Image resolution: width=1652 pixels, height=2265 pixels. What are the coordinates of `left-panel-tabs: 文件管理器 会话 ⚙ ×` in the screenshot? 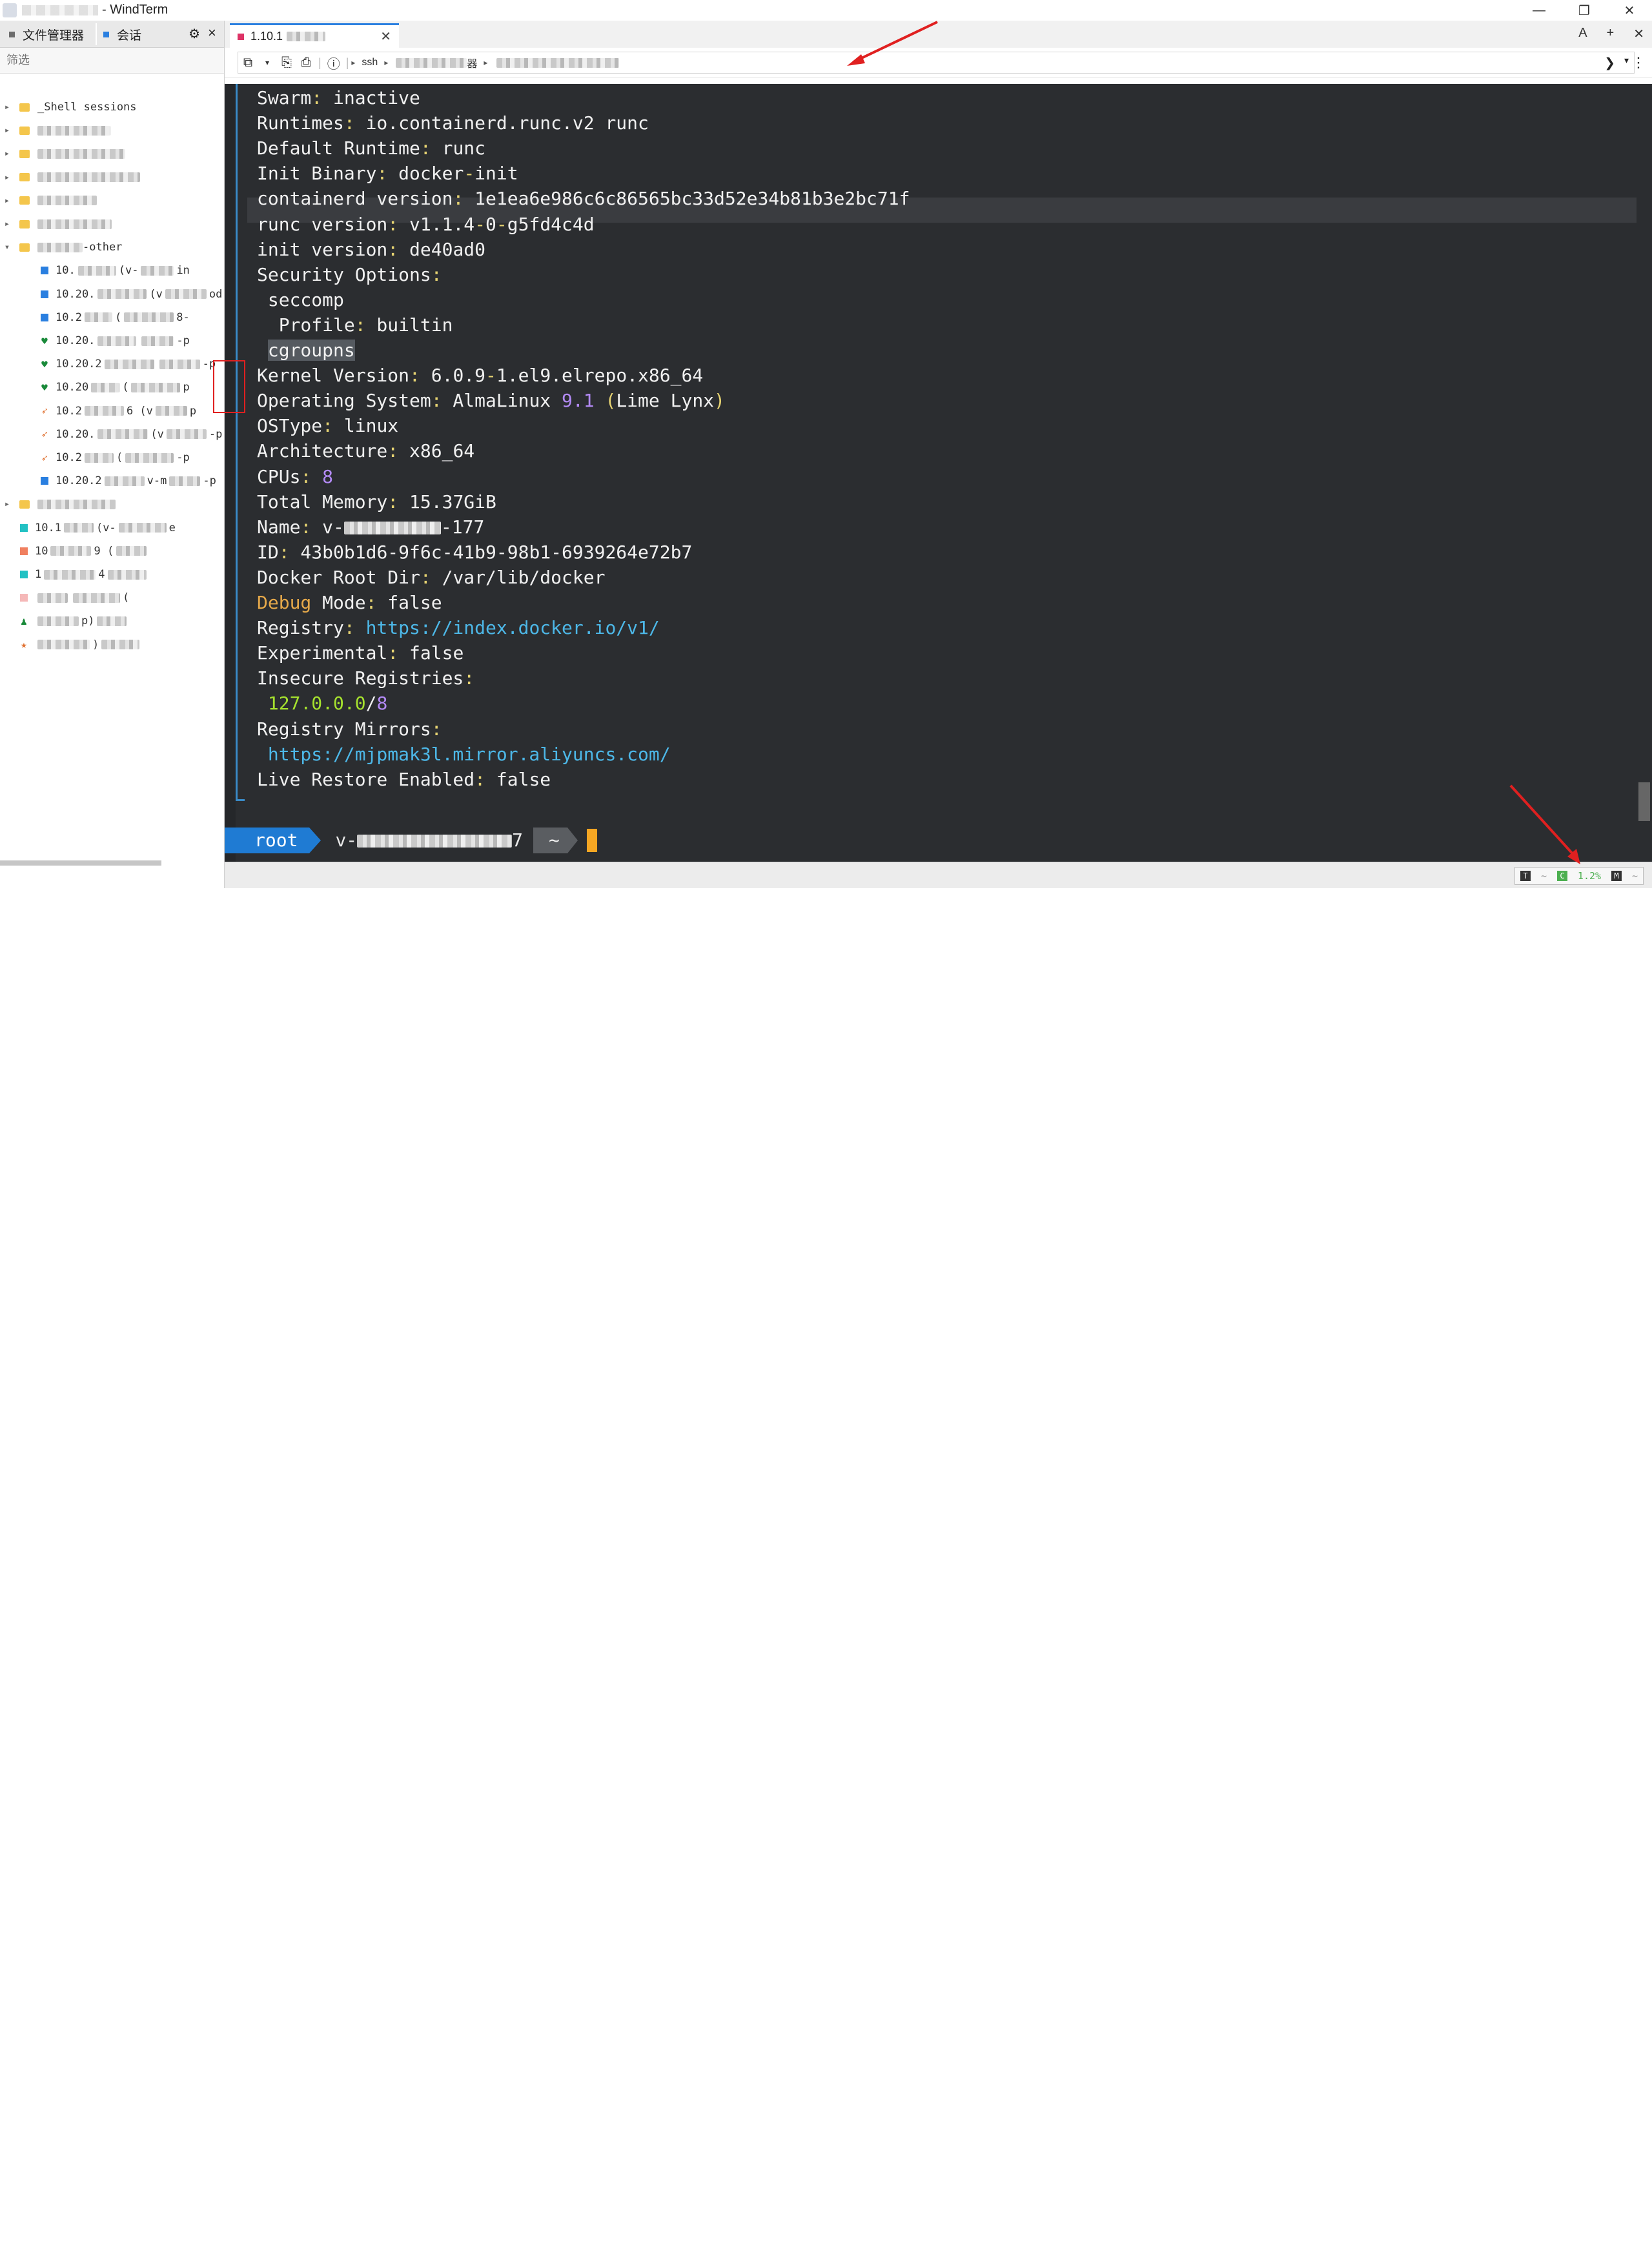 It's located at (112, 35).